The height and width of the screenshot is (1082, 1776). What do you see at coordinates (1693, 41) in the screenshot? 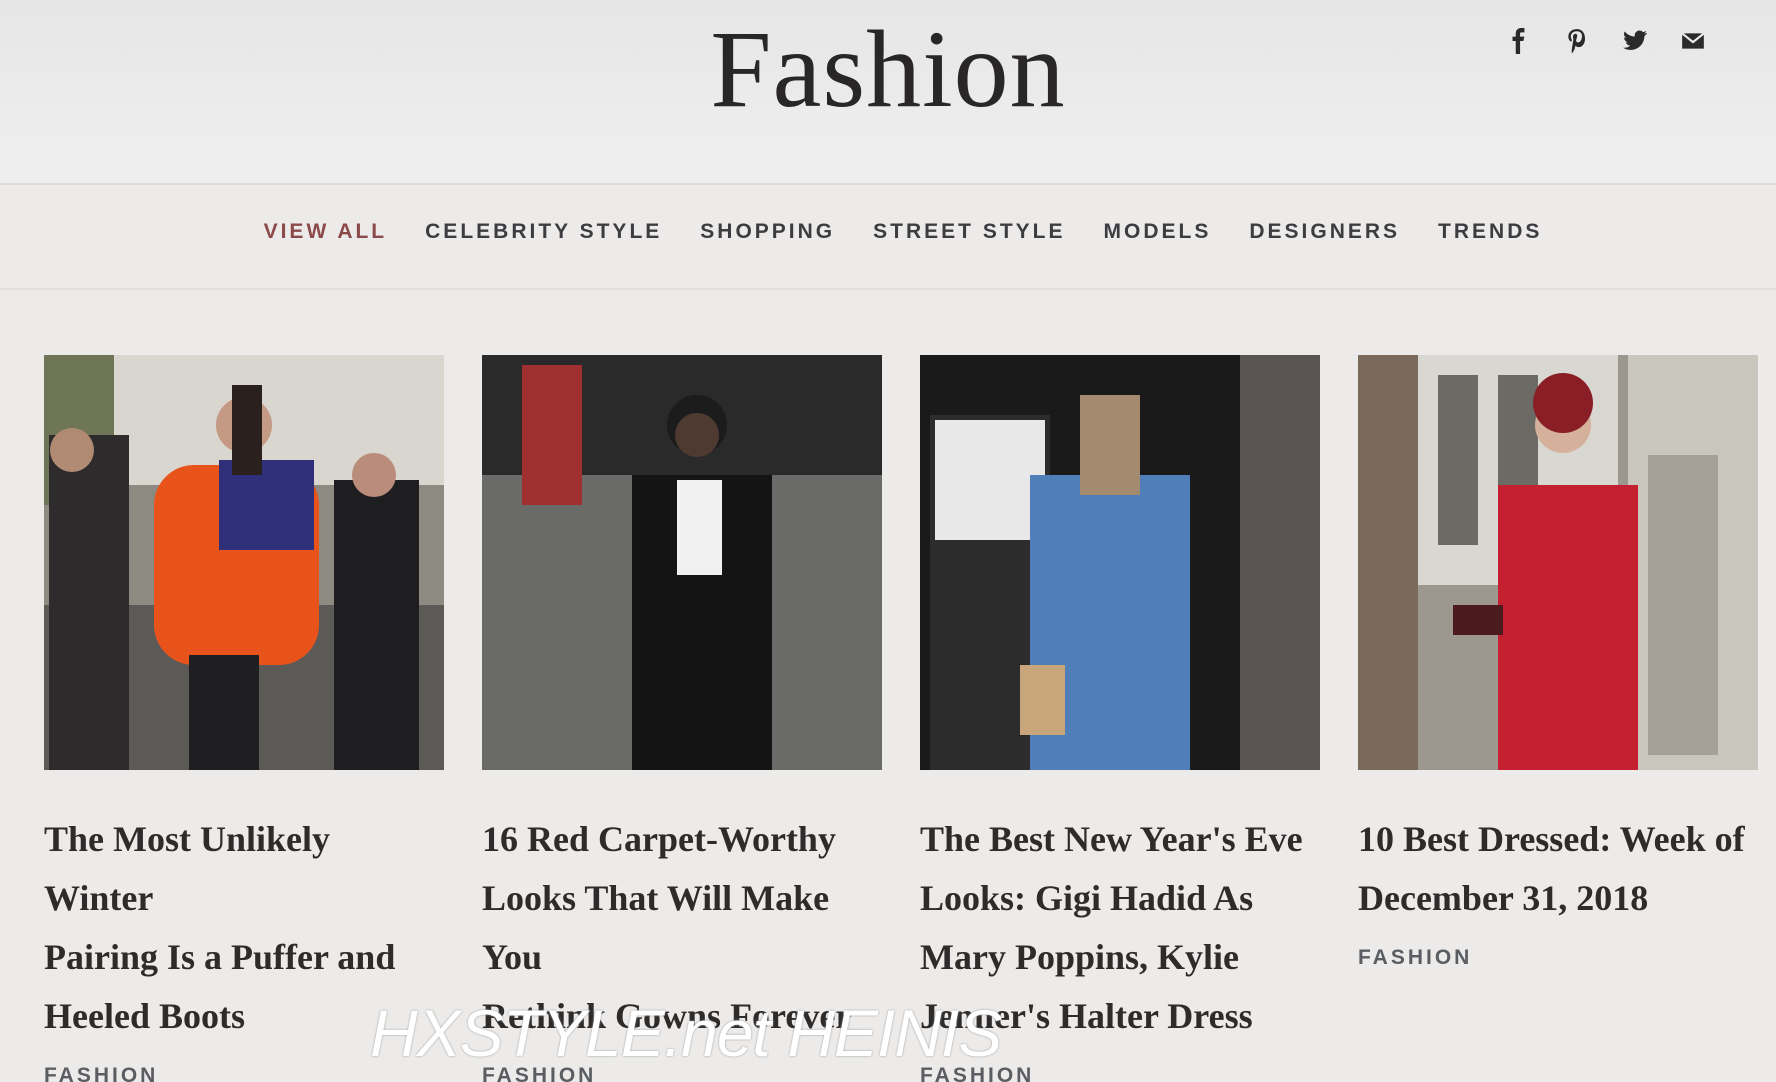
I see `email-icon` at bounding box center [1693, 41].